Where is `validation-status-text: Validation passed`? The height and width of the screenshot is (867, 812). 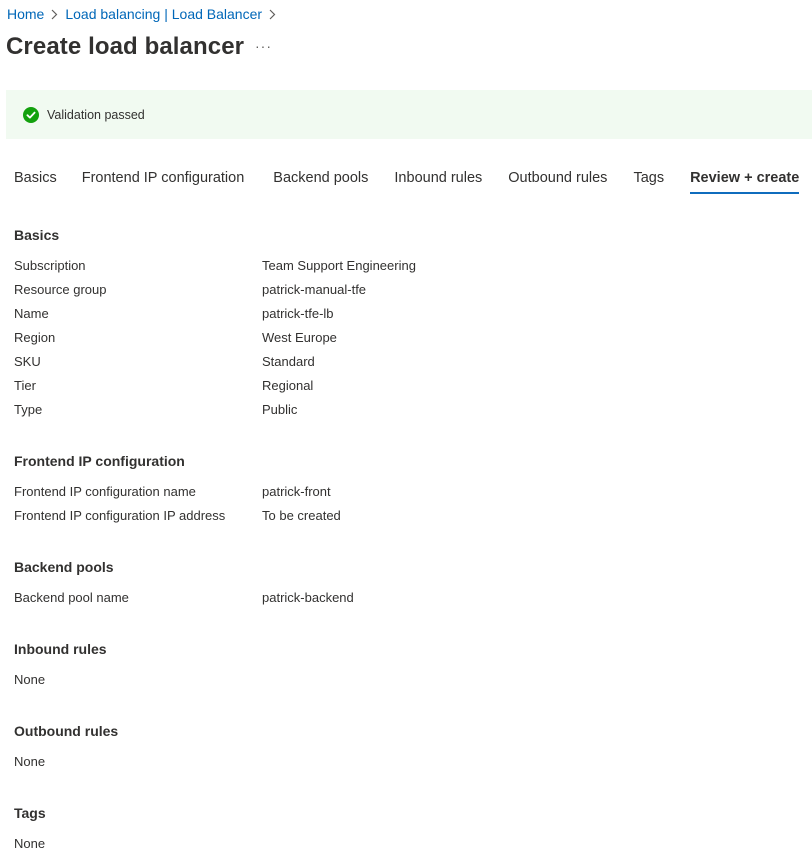 validation-status-text: Validation passed is located at coordinates (96, 114).